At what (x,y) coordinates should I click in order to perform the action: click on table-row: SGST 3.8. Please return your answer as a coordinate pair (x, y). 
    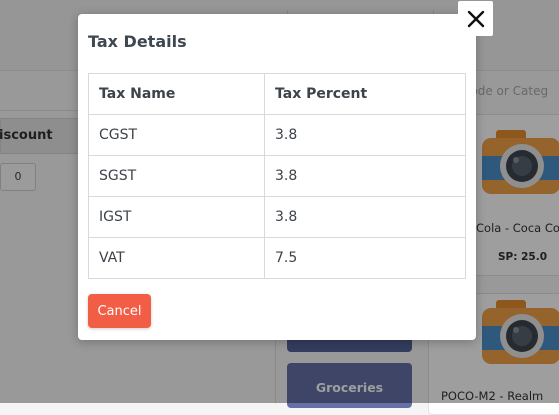
    Looking at the image, I should click on (277, 176).